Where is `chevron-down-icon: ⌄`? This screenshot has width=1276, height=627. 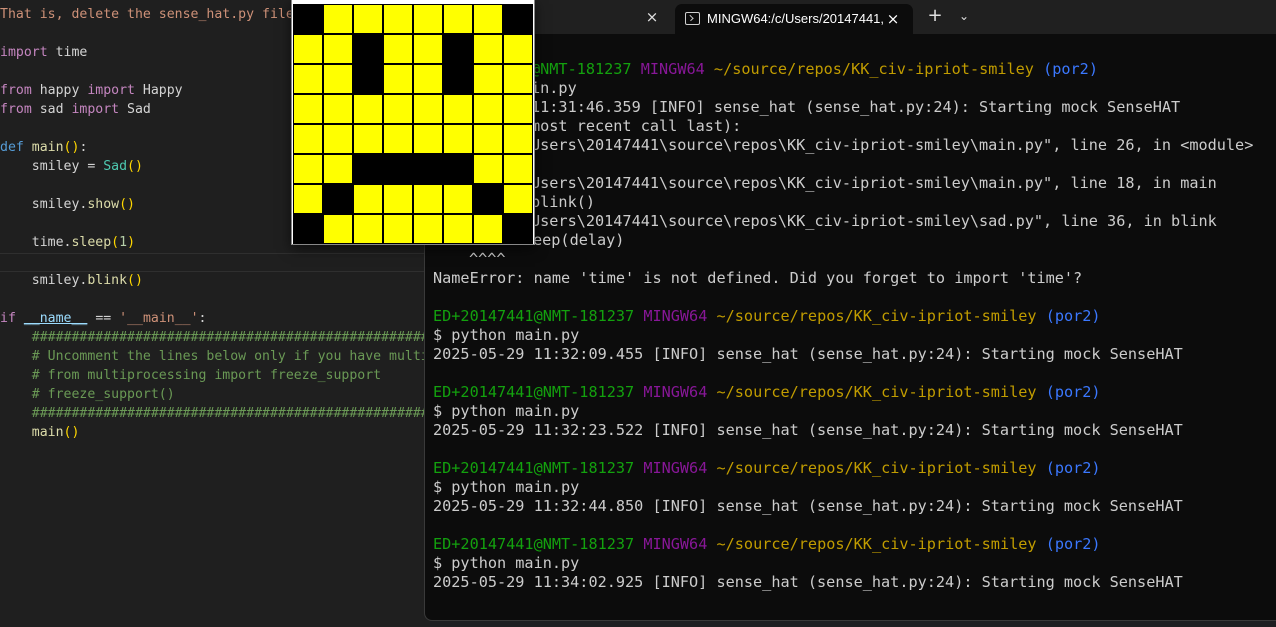 chevron-down-icon: ⌄ is located at coordinates (964, 16).